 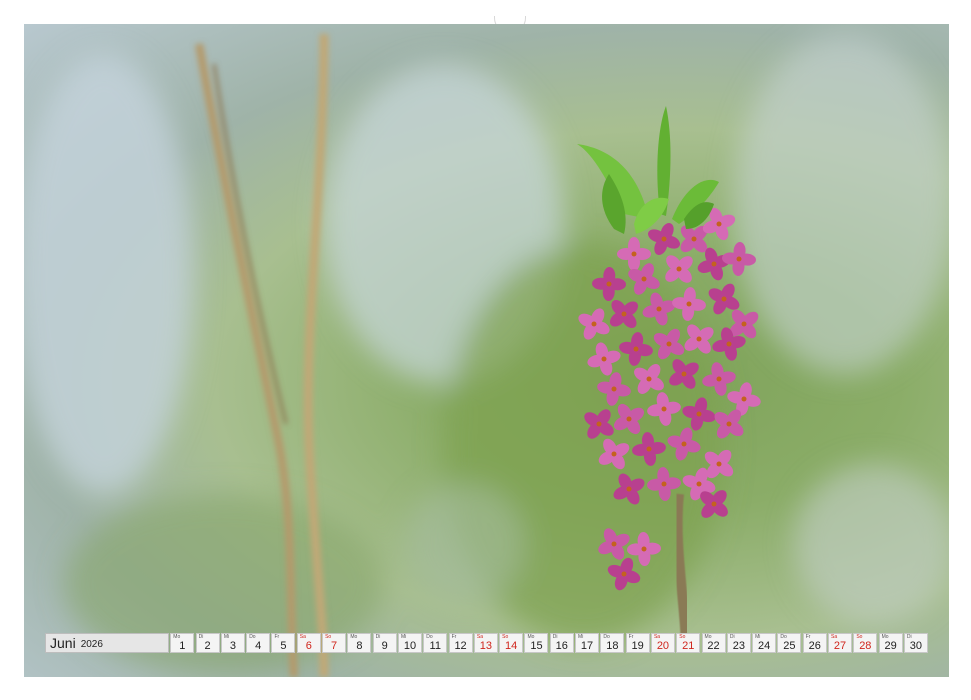 I want to click on day-number: 8, so click(x=359, y=646).